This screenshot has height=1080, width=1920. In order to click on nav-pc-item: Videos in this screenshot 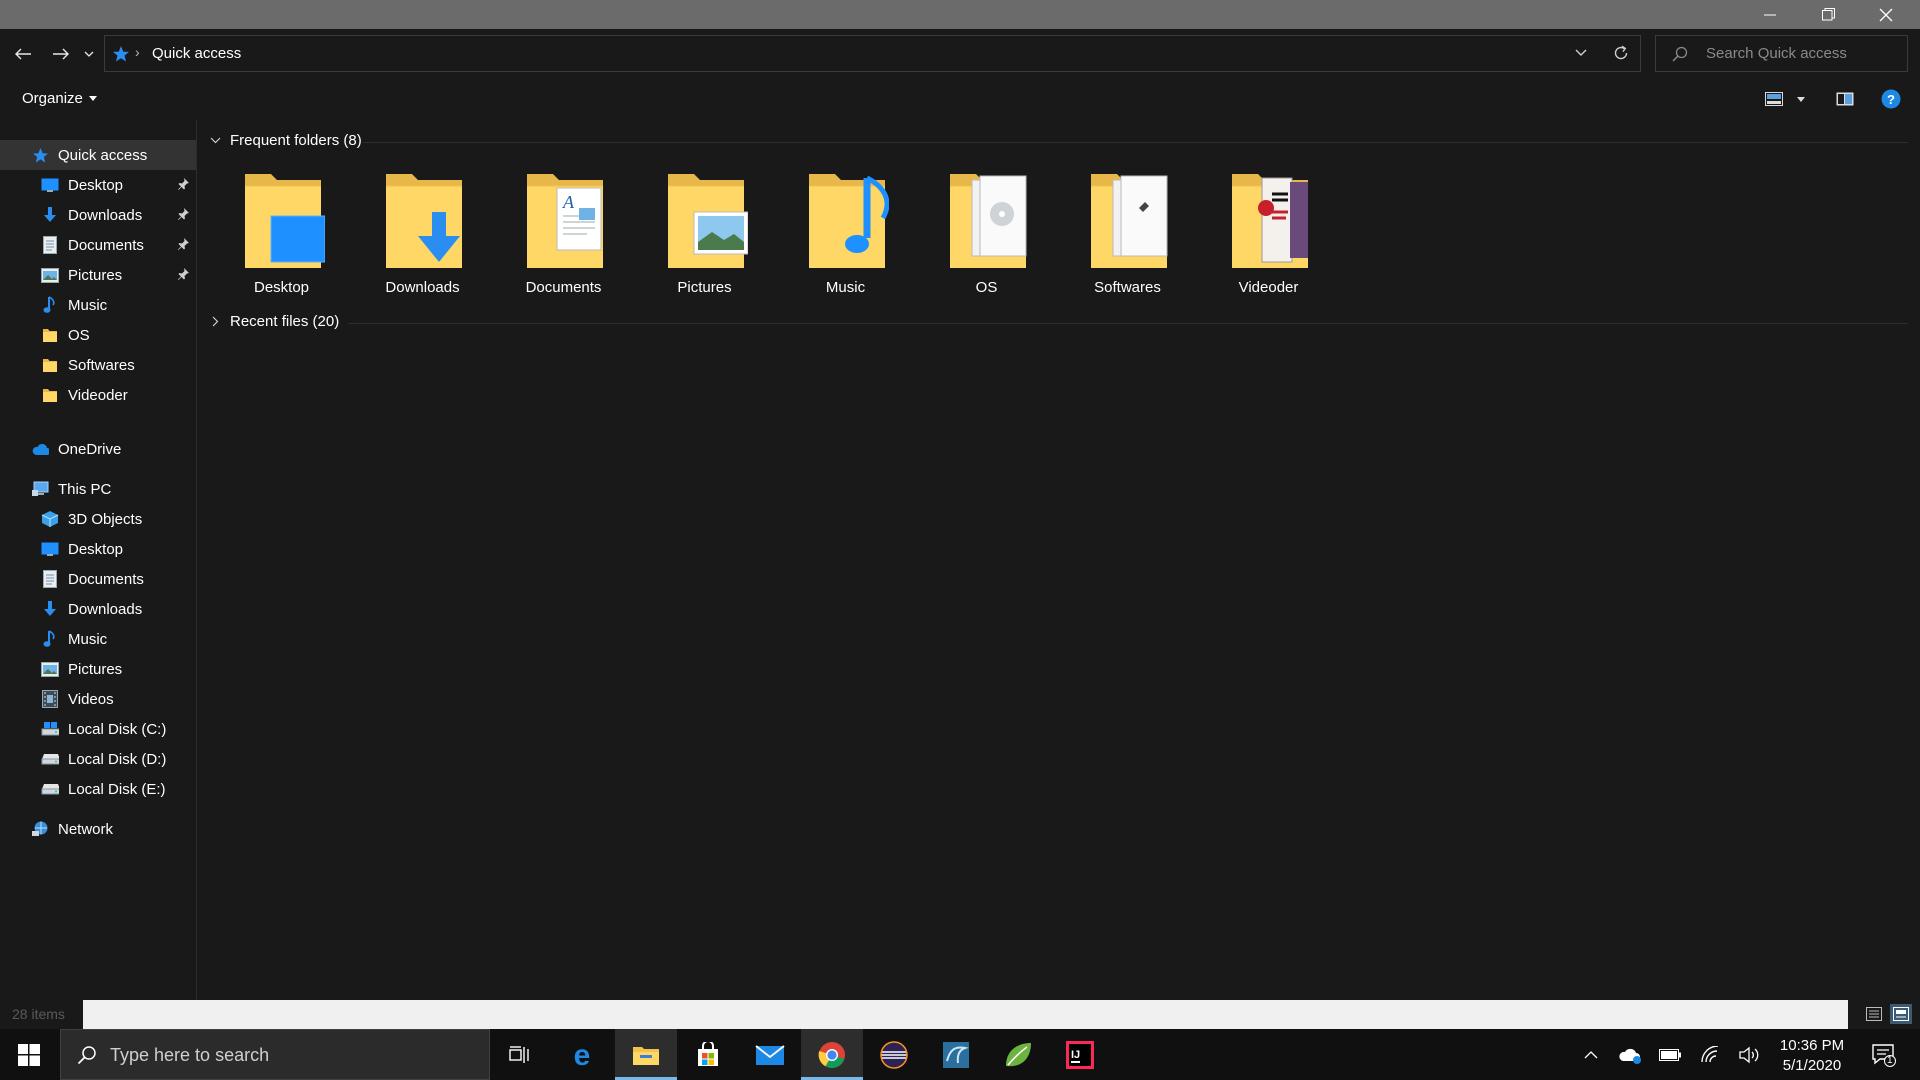, I will do `click(98, 699)`.